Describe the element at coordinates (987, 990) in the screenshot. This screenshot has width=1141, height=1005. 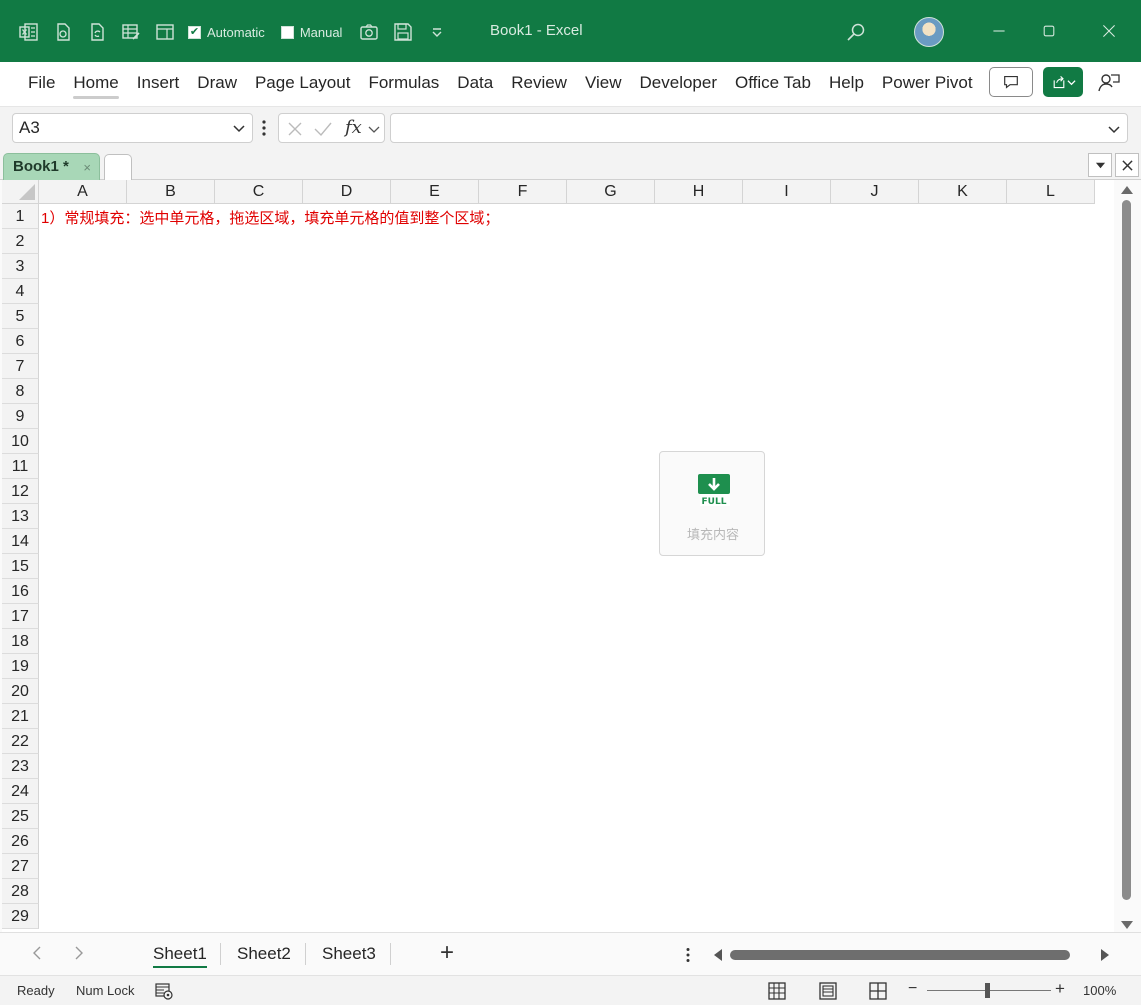
I see `zoom-slider-thumb` at that location.